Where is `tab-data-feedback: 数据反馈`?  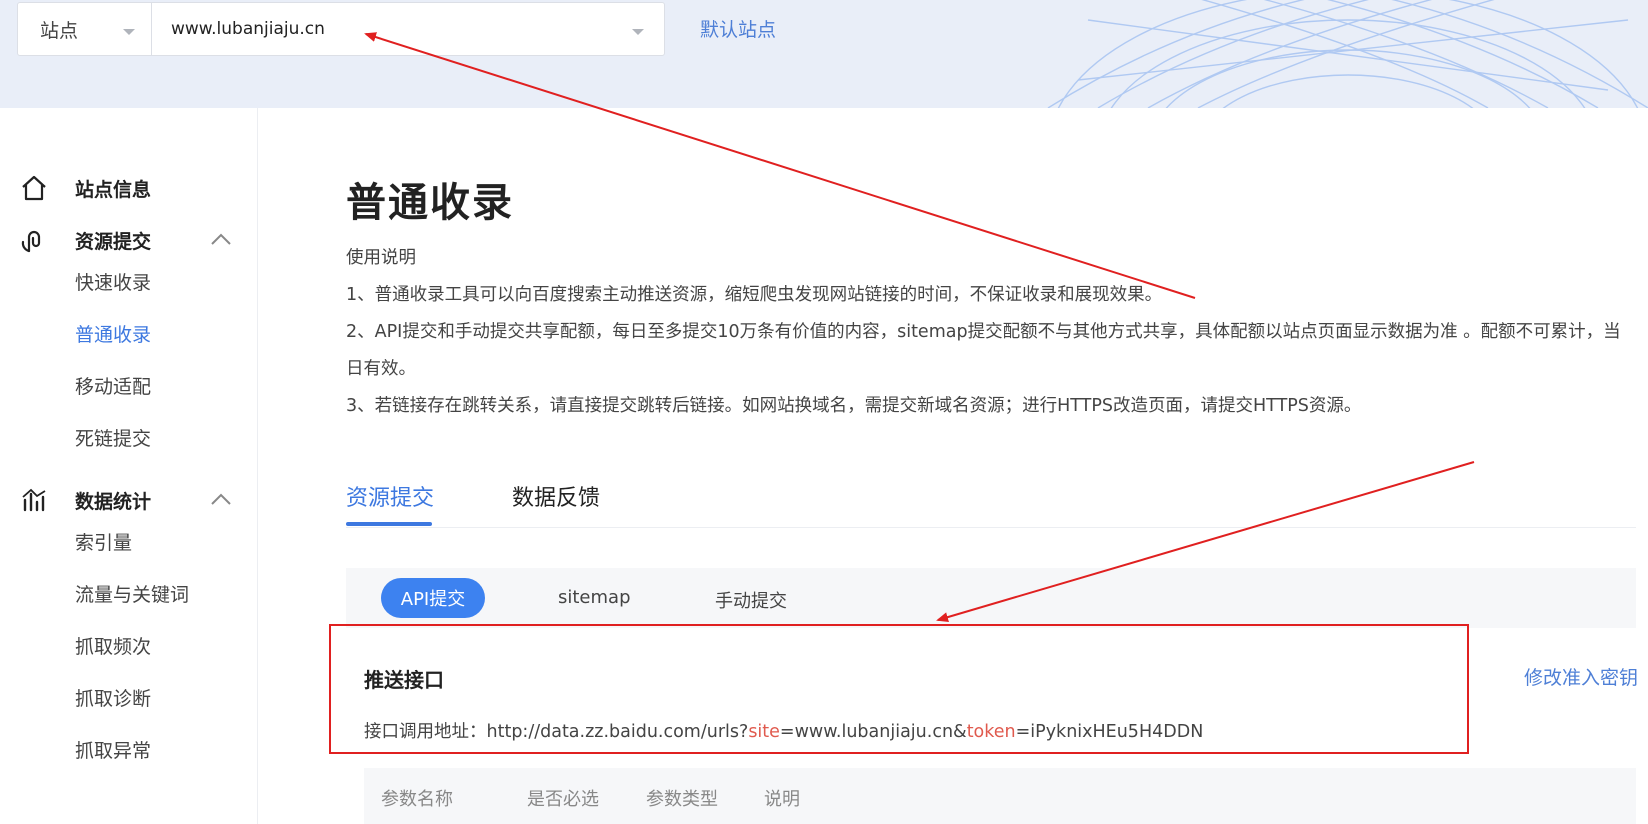
tab-data-feedback: 数据反馈 is located at coordinates (556, 496).